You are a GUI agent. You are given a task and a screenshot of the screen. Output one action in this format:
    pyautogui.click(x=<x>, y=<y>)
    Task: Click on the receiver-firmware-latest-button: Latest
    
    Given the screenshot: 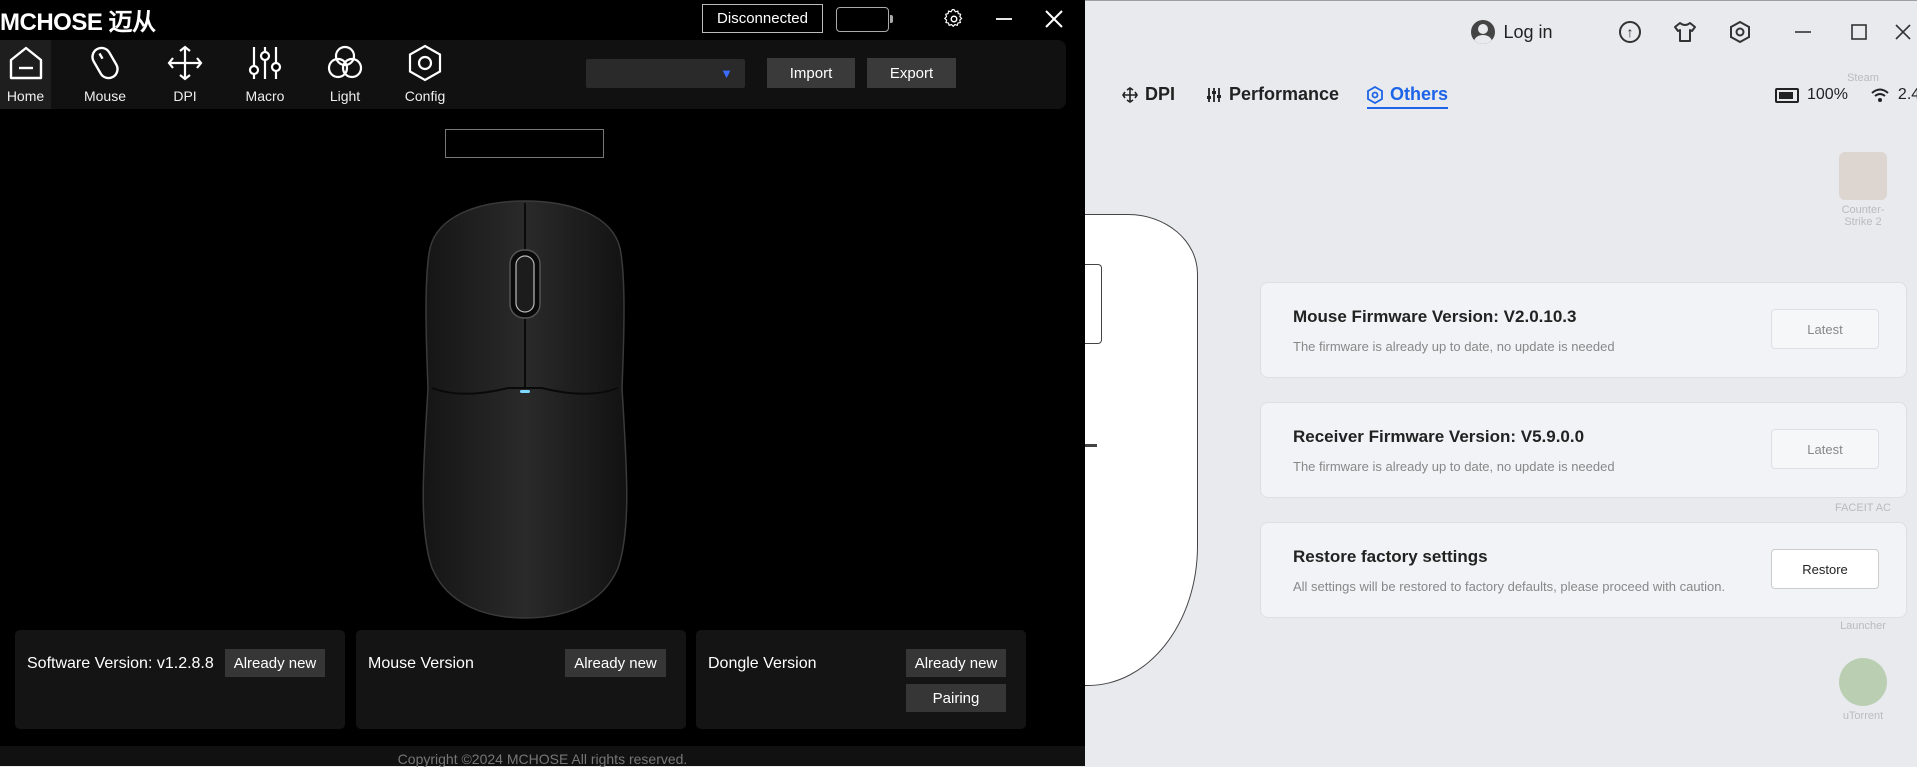 What is the action you would take?
    pyautogui.click(x=1825, y=449)
    